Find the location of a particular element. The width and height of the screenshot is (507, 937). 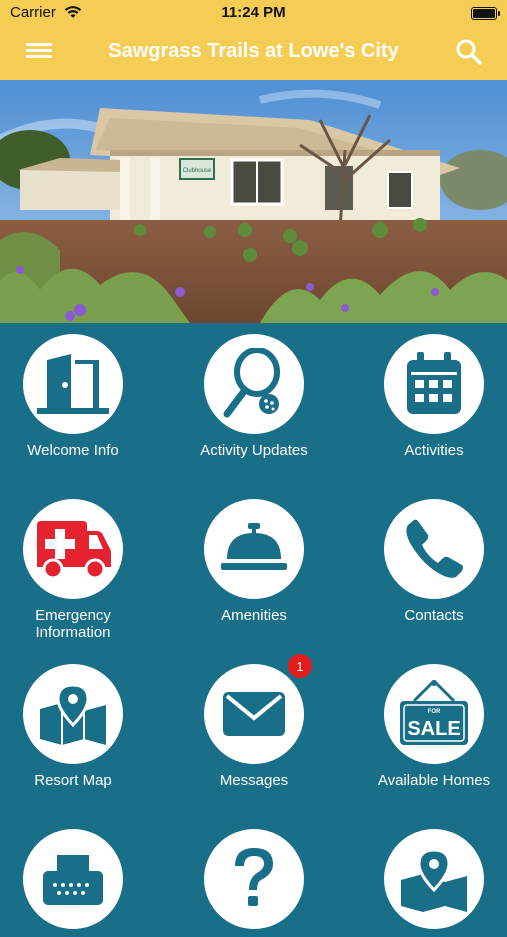

tile-available-homes: FOR SALE Available Homes is located at coordinates (425, 726).